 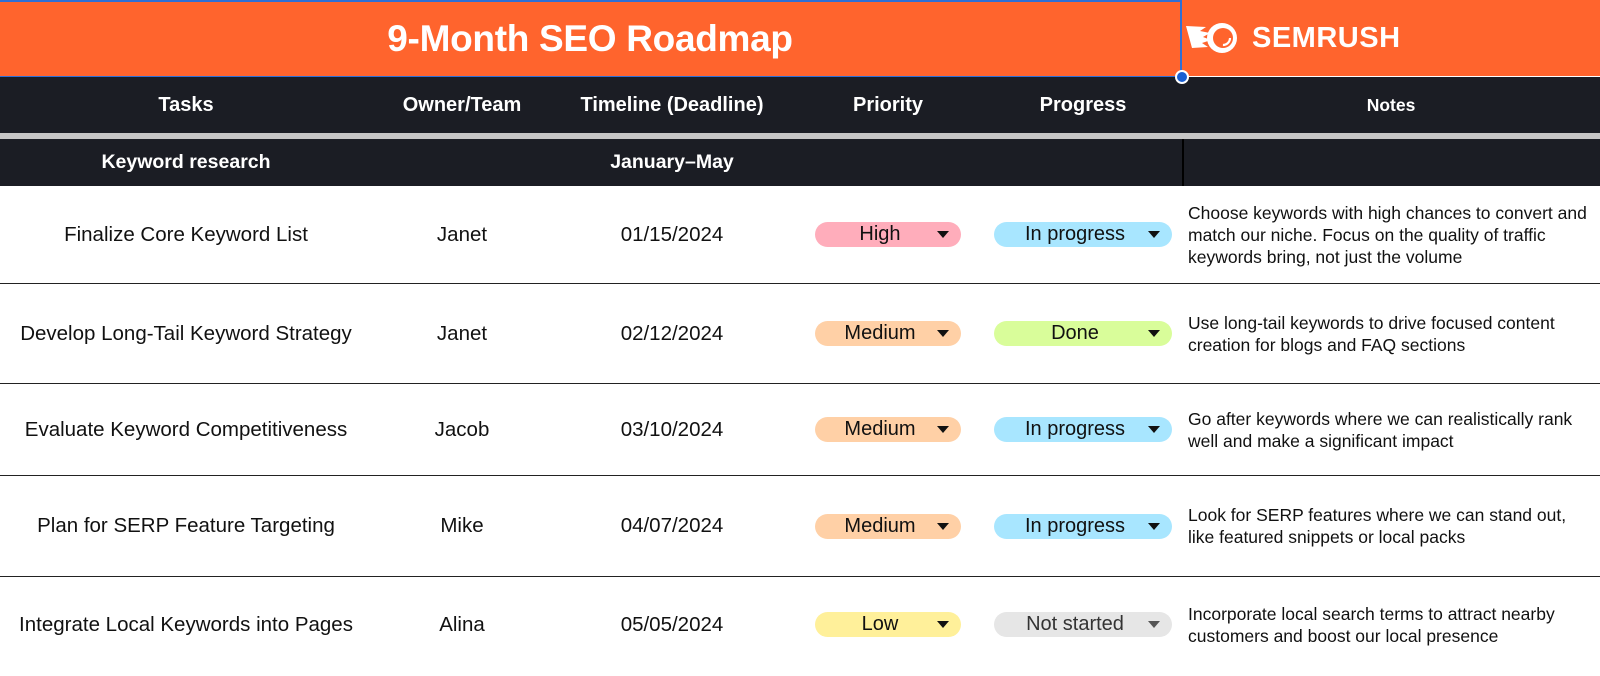 I want to click on semrush-fireball-icon, so click(x=1211, y=38).